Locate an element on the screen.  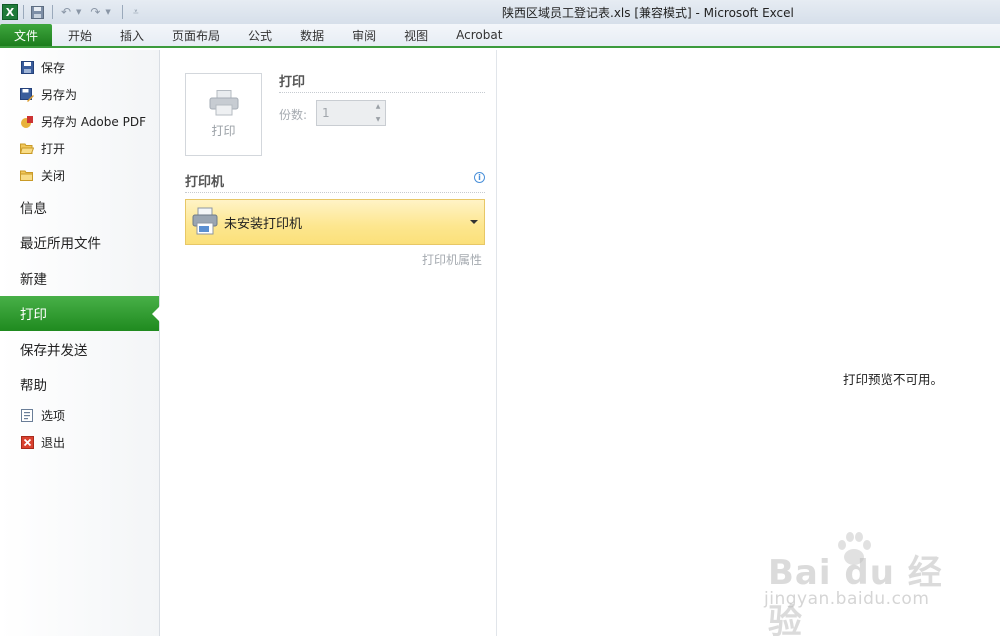
chevron-down-icon is located at coordinates (474, 222).